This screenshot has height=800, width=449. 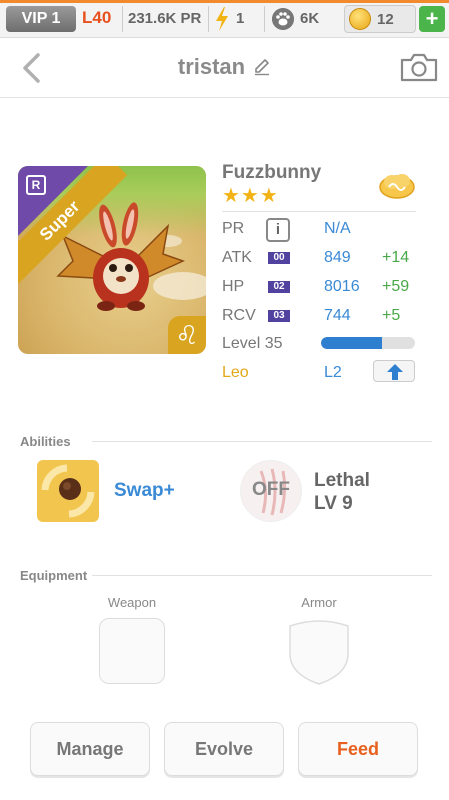 I want to click on coin-counter: 12, so click(x=380, y=19).